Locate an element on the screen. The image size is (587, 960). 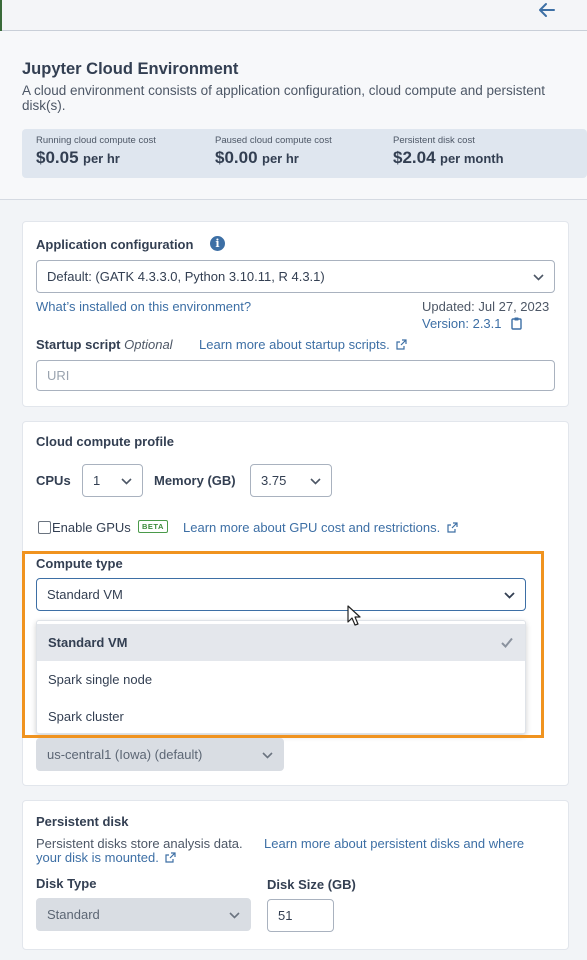
version-link: Version: 2.3.1 is located at coordinates (472, 323).